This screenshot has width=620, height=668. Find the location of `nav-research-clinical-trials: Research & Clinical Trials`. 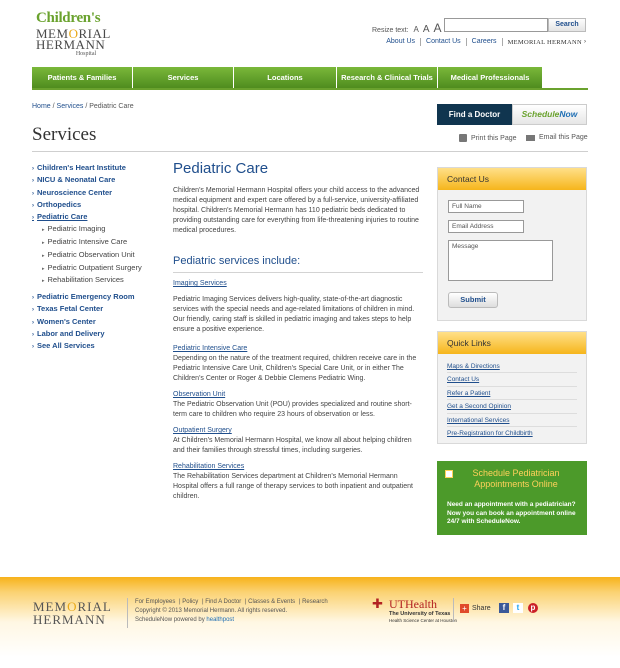

nav-research-clinical-trials: Research & Clinical Trials is located at coordinates (387, 78).